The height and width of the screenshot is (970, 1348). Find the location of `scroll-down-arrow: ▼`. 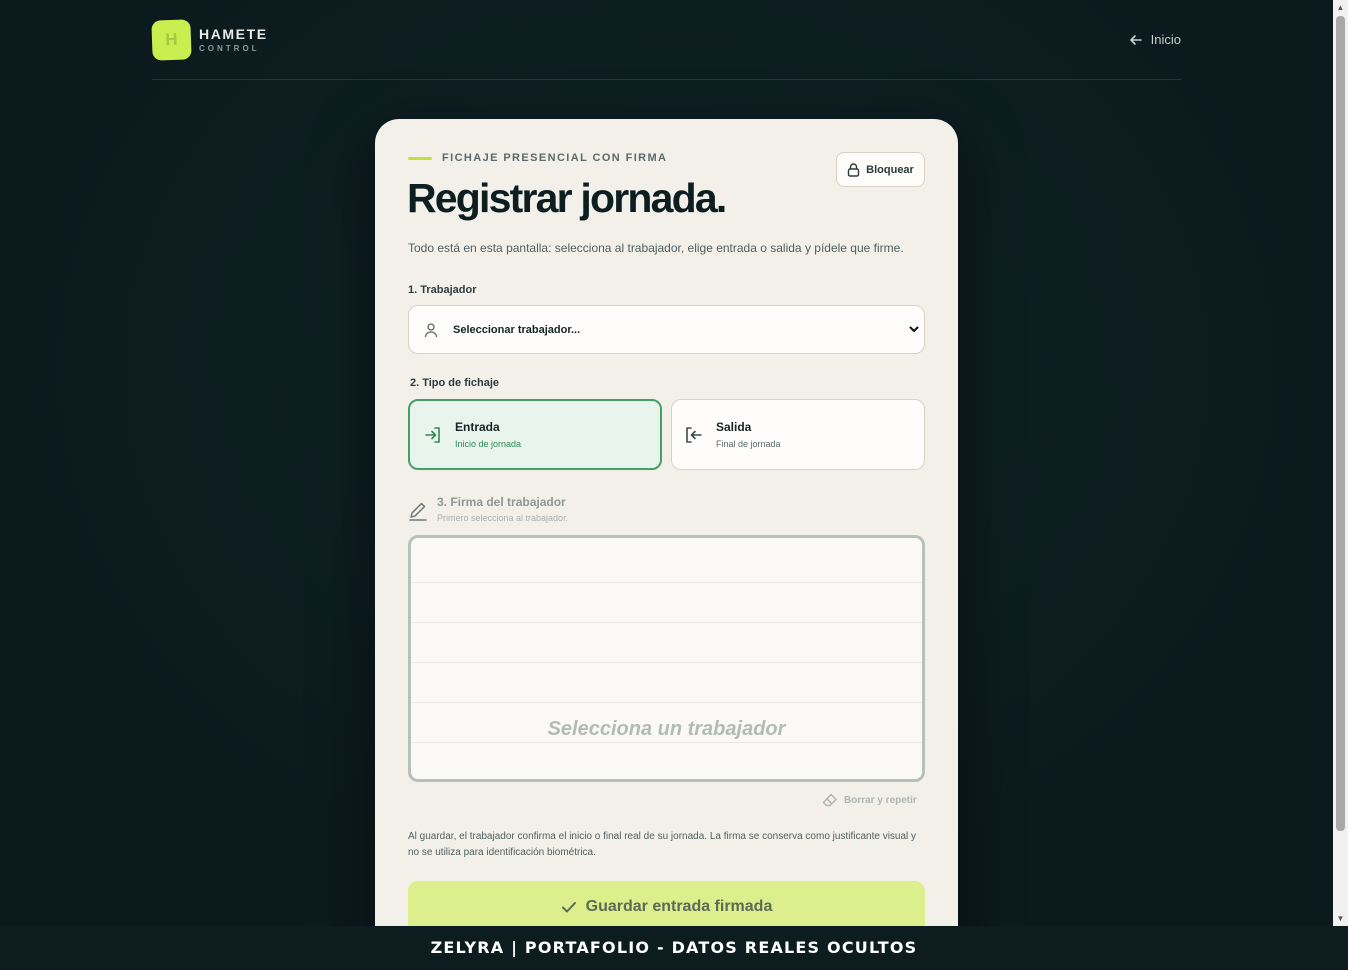

scroll-down-arrow: ▼ is located at coordinates (1340, 918).